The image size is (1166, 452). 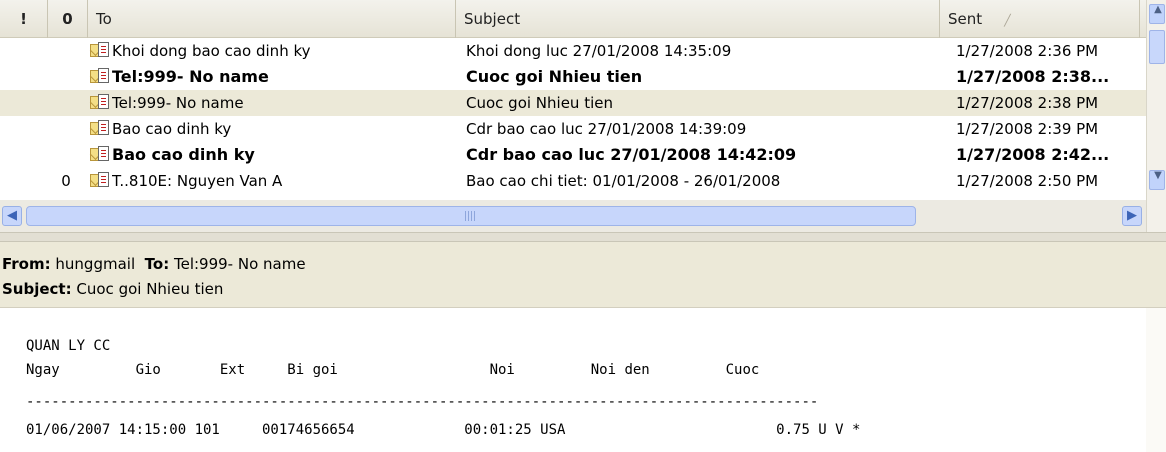 I want to click on sent-header-label: Sent, so click(x=965, y=19).